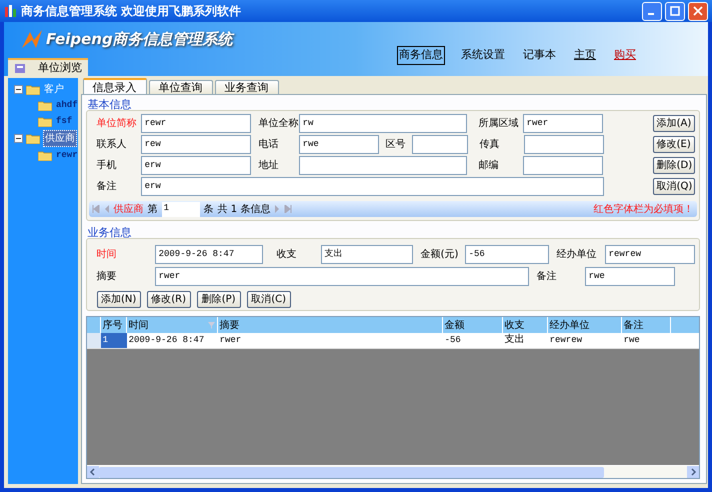 The width and height of the screenshot is (712, 492). I want to click on tab: 信息录入, so click(114, 86).